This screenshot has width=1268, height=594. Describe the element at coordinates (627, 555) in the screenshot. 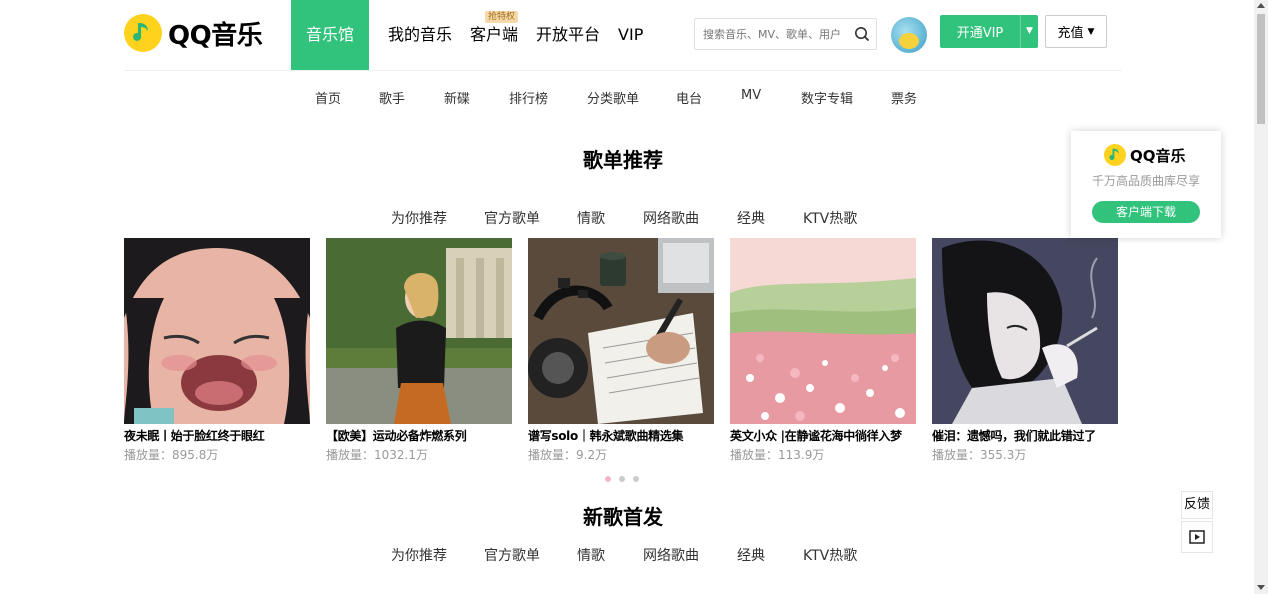

I see `new-songs-tabs: 为你推荐 官方歌单 情歌 网络歌曲 经典 KTV热歌` at that location.